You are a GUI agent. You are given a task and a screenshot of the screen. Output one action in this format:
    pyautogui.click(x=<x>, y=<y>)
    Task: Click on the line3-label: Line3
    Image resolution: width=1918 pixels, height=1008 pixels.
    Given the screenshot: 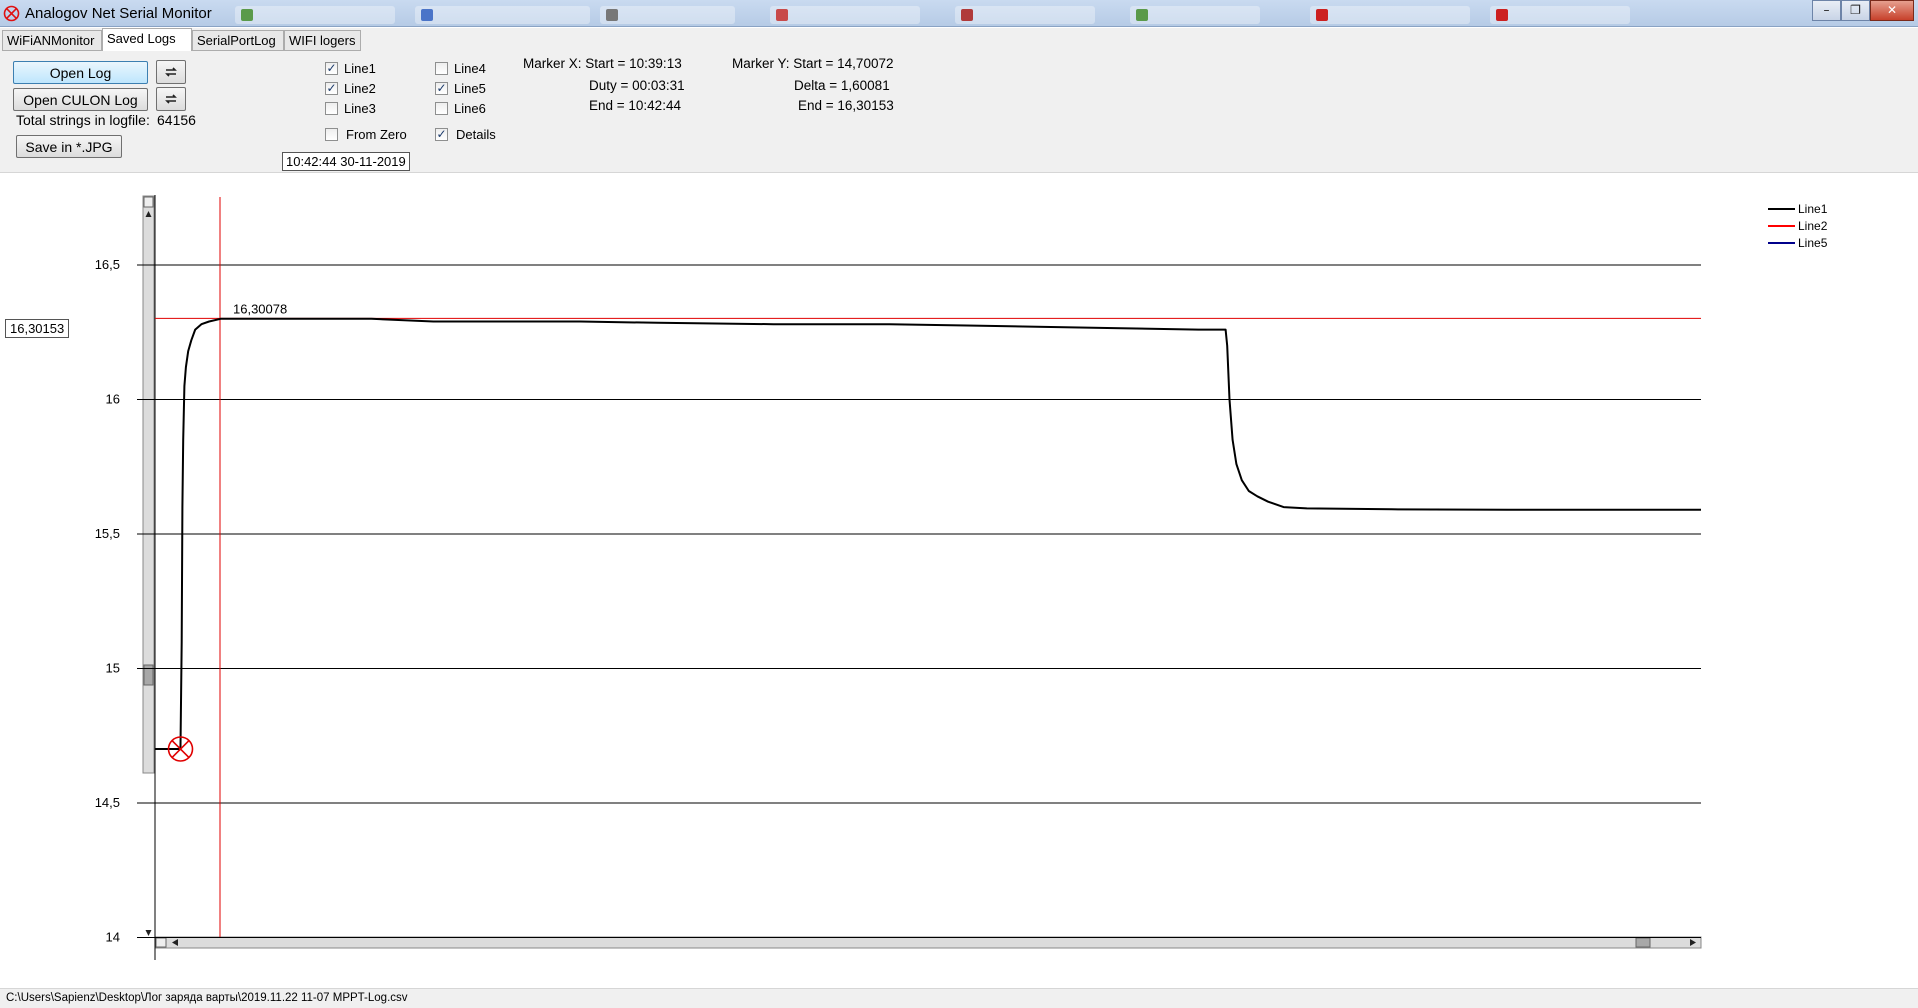 What is the action you would take?
    pyautogui.click(x=360, y=108)
    